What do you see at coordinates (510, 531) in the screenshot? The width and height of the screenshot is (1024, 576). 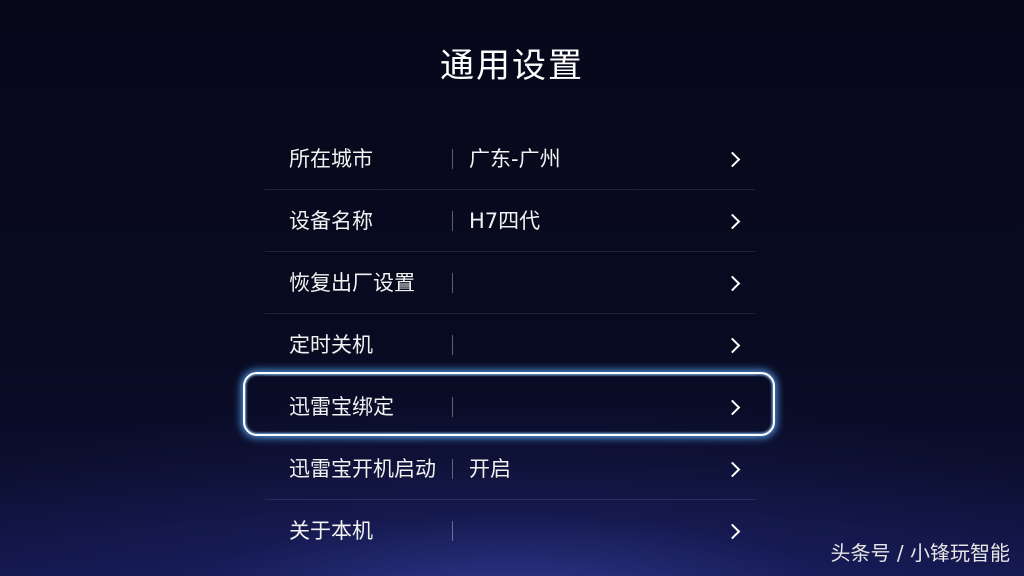 I see `settings-row-about: 关于本机` at bounding box center [510, 531].